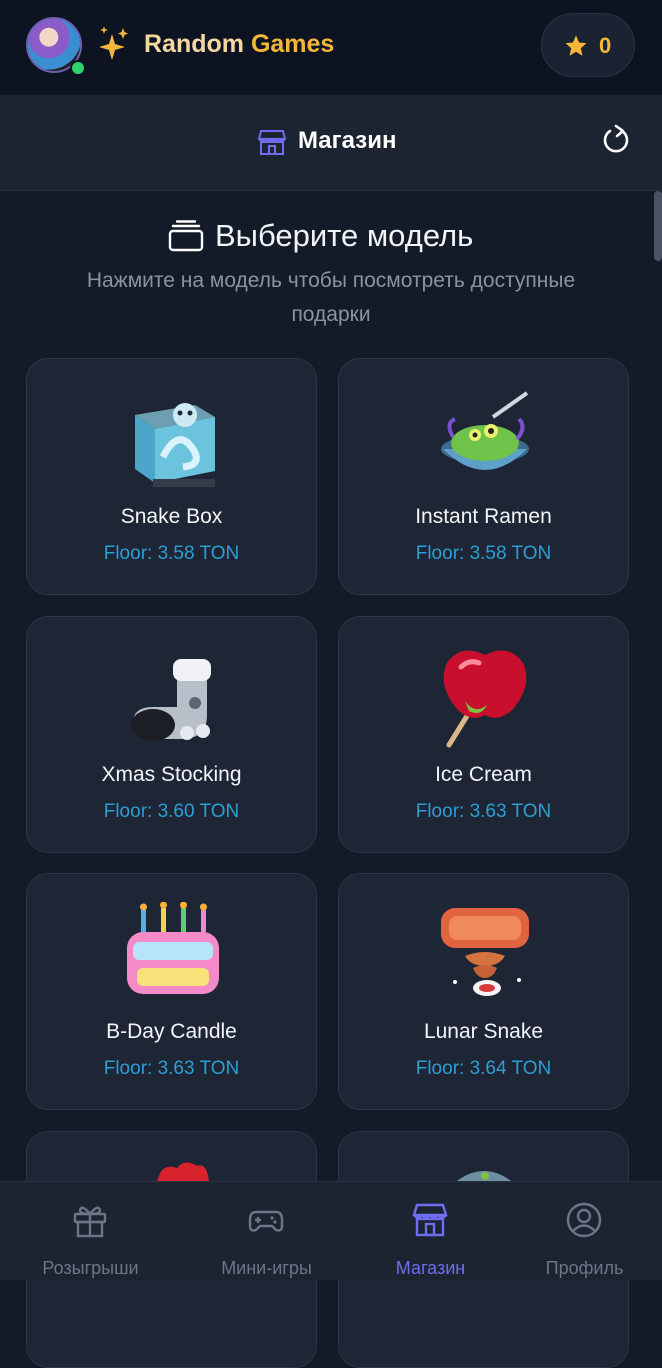 The image size is (662, 1368). Describe the element at coordinates (485, 952) in the screenshot. I see `lunar-snake-icon` at that location.